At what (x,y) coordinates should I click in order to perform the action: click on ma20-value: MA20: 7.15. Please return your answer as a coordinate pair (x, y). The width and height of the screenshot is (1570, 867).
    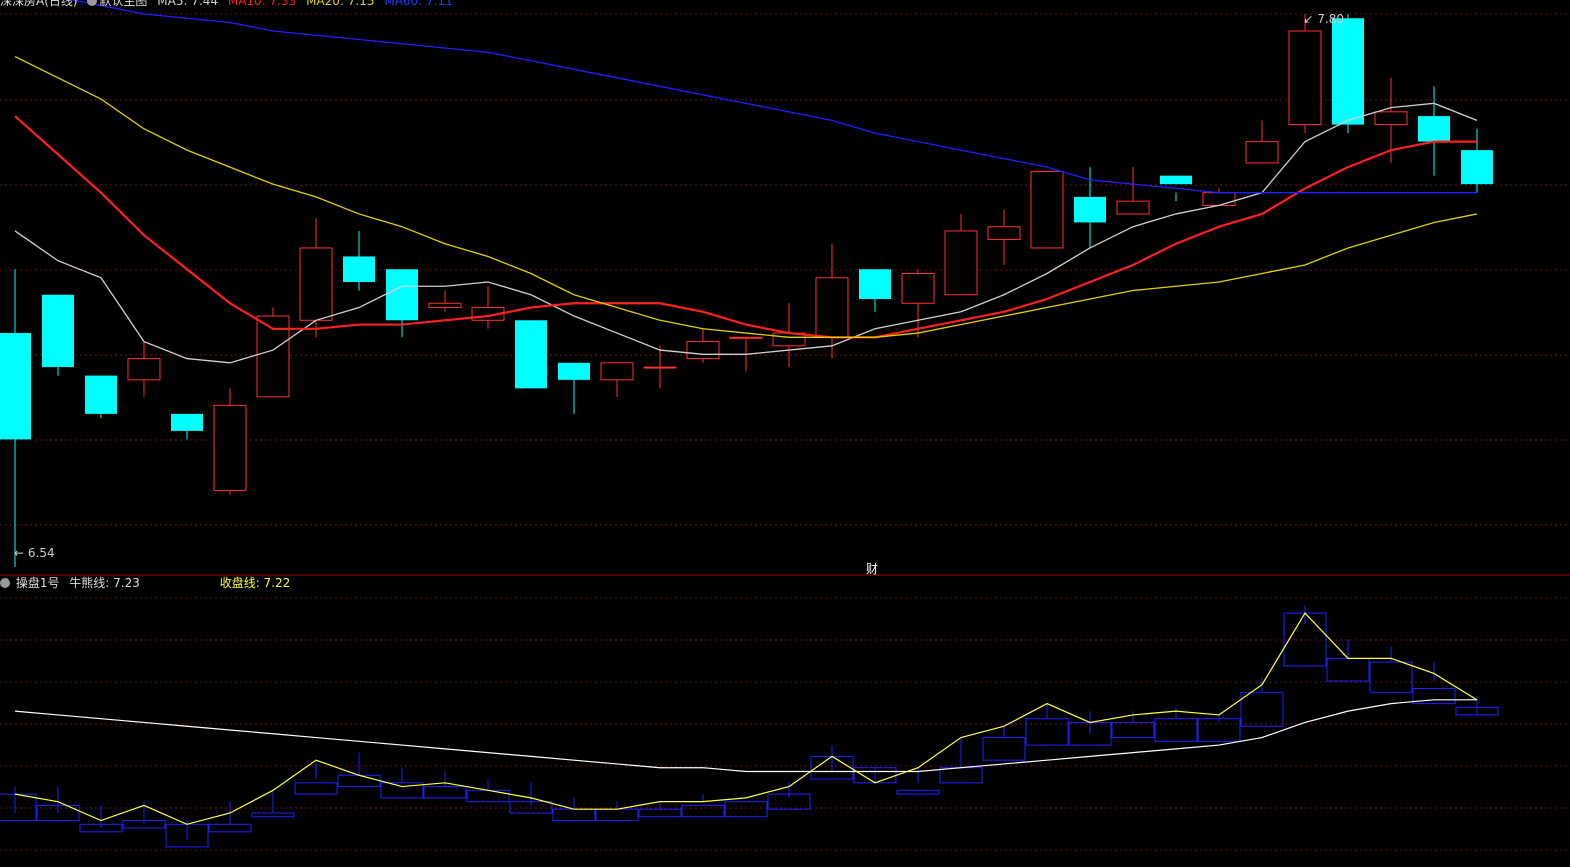
    Looking at the image, I should click on (340, 4).